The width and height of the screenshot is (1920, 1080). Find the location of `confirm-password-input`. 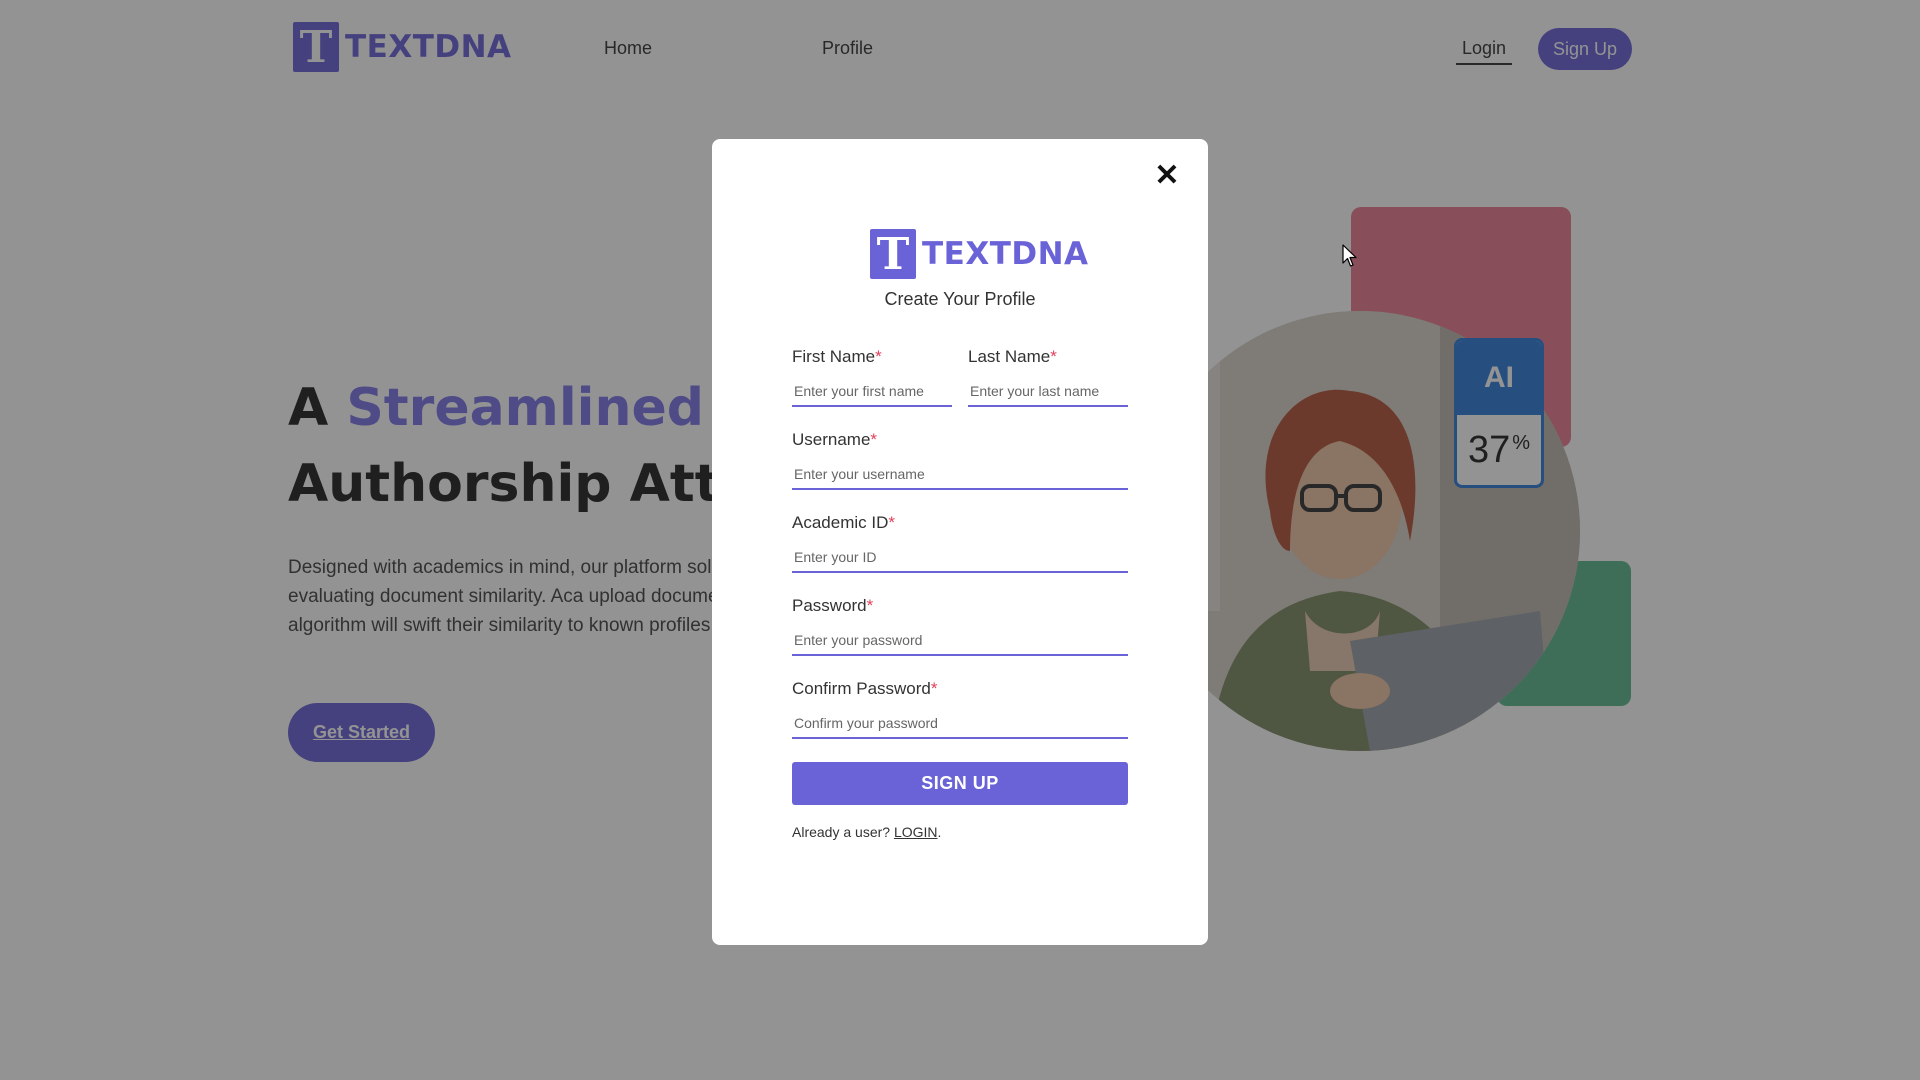

confirm-password-input is located at coordinates (960, 724).